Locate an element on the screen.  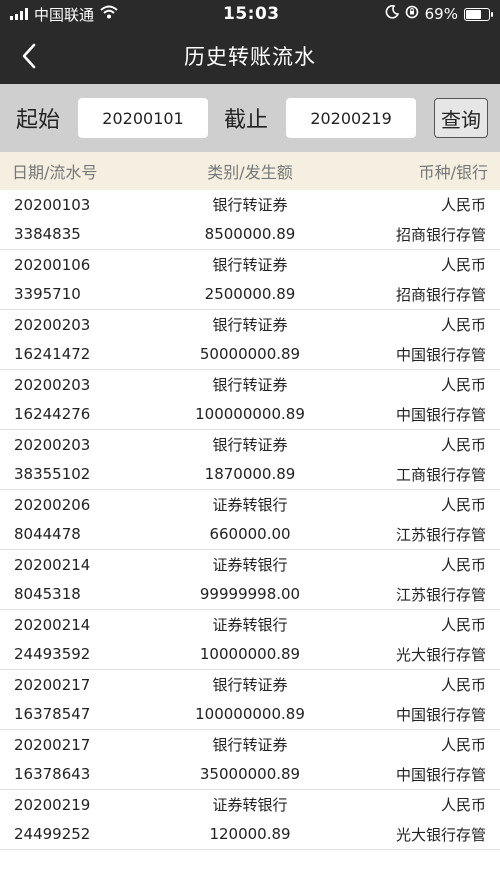
table-row: 20200214 证券转银行 人民币 8045318 99999998.00 江苏银行存管 is located at coordinates (250, 580).